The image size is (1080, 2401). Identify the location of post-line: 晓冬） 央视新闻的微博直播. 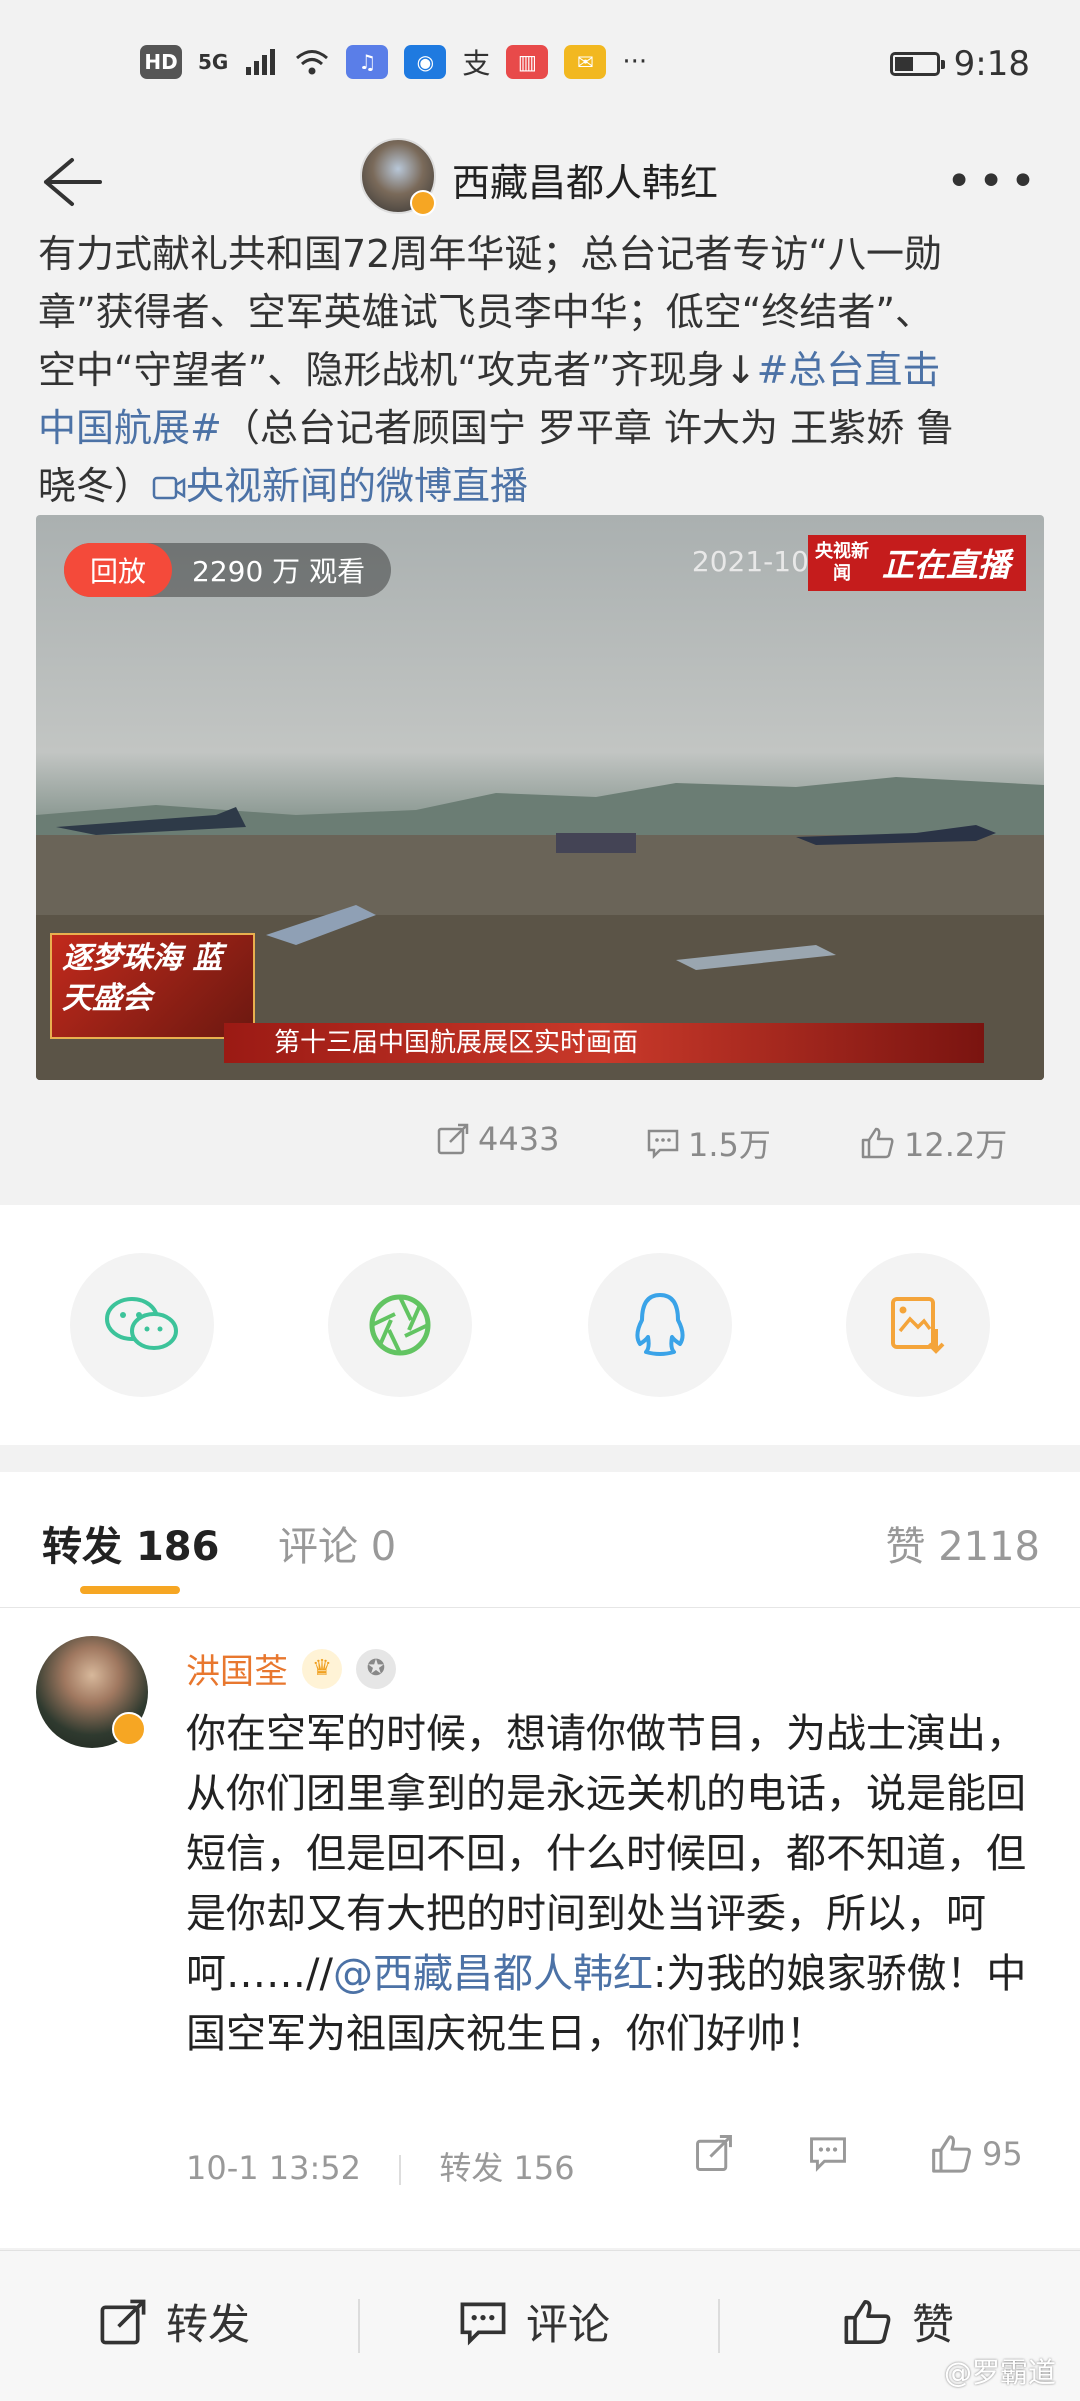
(543, 486).